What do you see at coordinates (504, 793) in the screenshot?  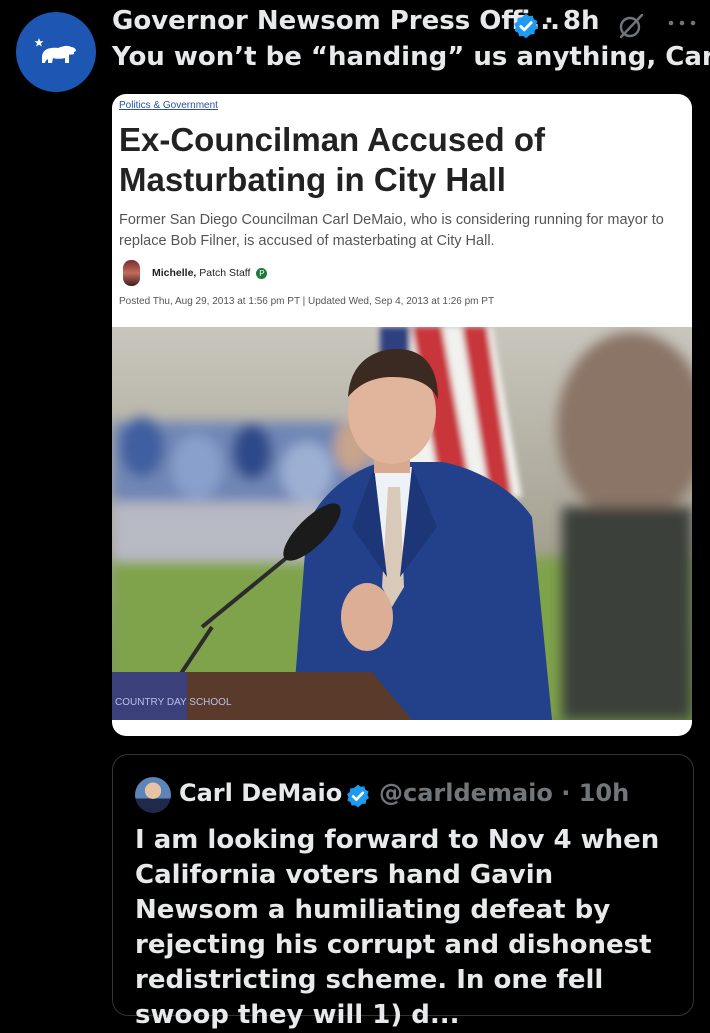 I see `quoted-handle-time: @carldemaio · 10h` at bounding box center [504, 793].